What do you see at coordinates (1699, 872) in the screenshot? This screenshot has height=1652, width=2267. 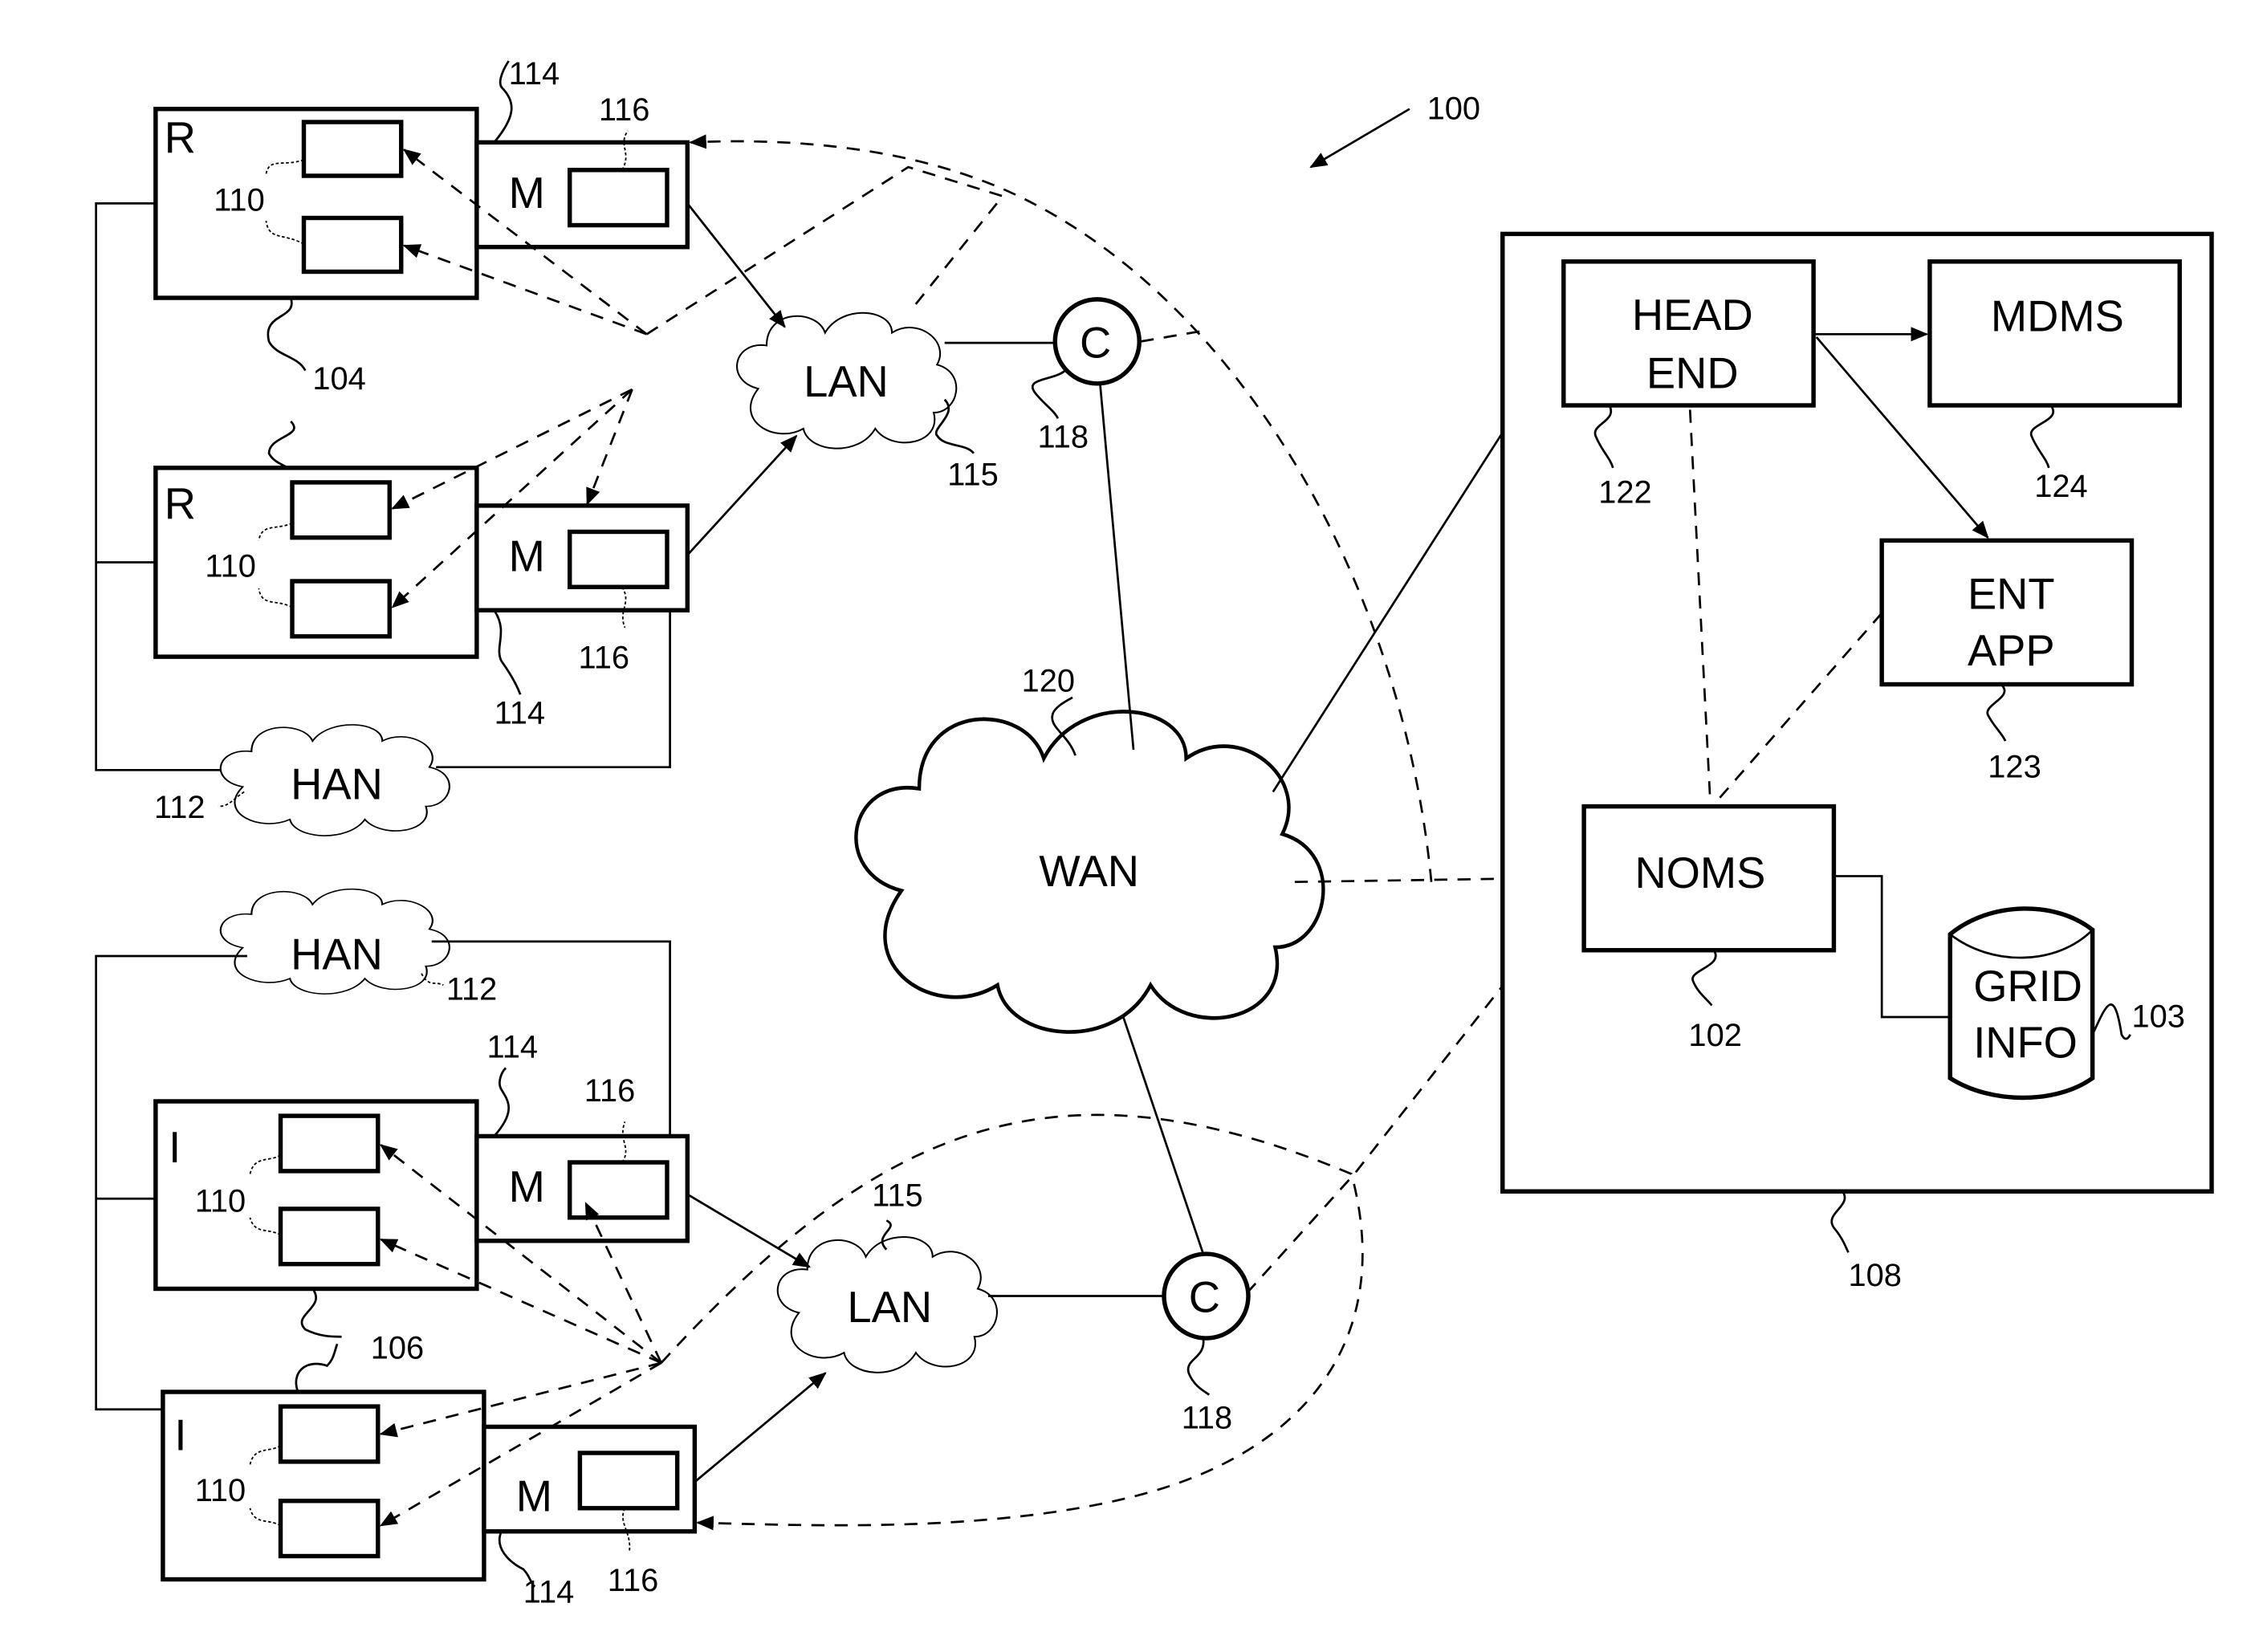 I see `noms-label: NOMS` at bounding box center [1699, 872].